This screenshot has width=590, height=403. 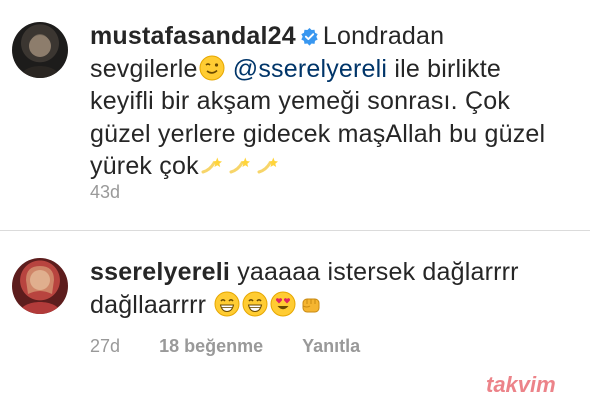 What do you see at coordinates (193, 36) in the screenshot?
I see `post-username: mustafasandal24` at bounding box center [193, 36].